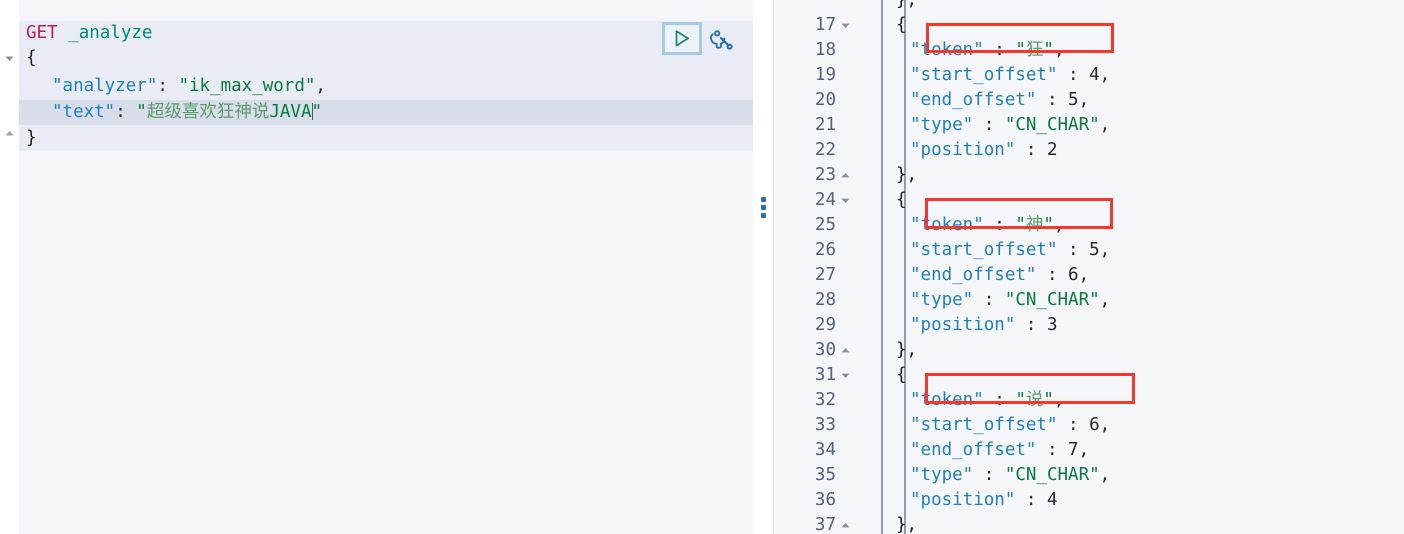 Image resolution: width=1404 pixels, height=534 pixels. Describe the element at coordinates (825, 325) in the screenshot. I see `response-line-number: 29` at that location.